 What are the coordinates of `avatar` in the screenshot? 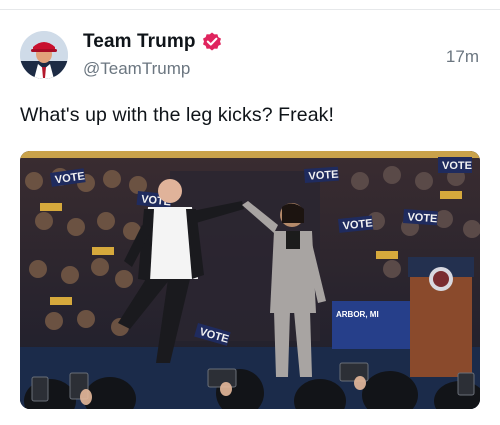 It's located at (44, 55).